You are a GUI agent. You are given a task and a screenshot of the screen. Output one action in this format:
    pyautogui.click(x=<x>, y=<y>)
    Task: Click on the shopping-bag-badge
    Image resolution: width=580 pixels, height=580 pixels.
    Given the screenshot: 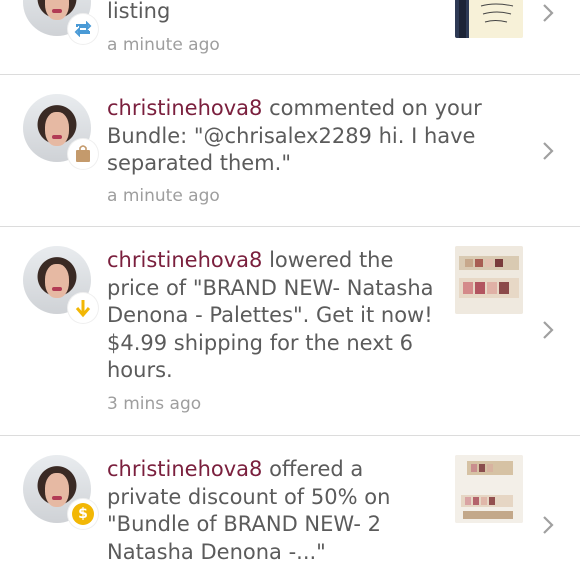 What is the action you would take?
    pyautogui.click(x=83, y=154)
    